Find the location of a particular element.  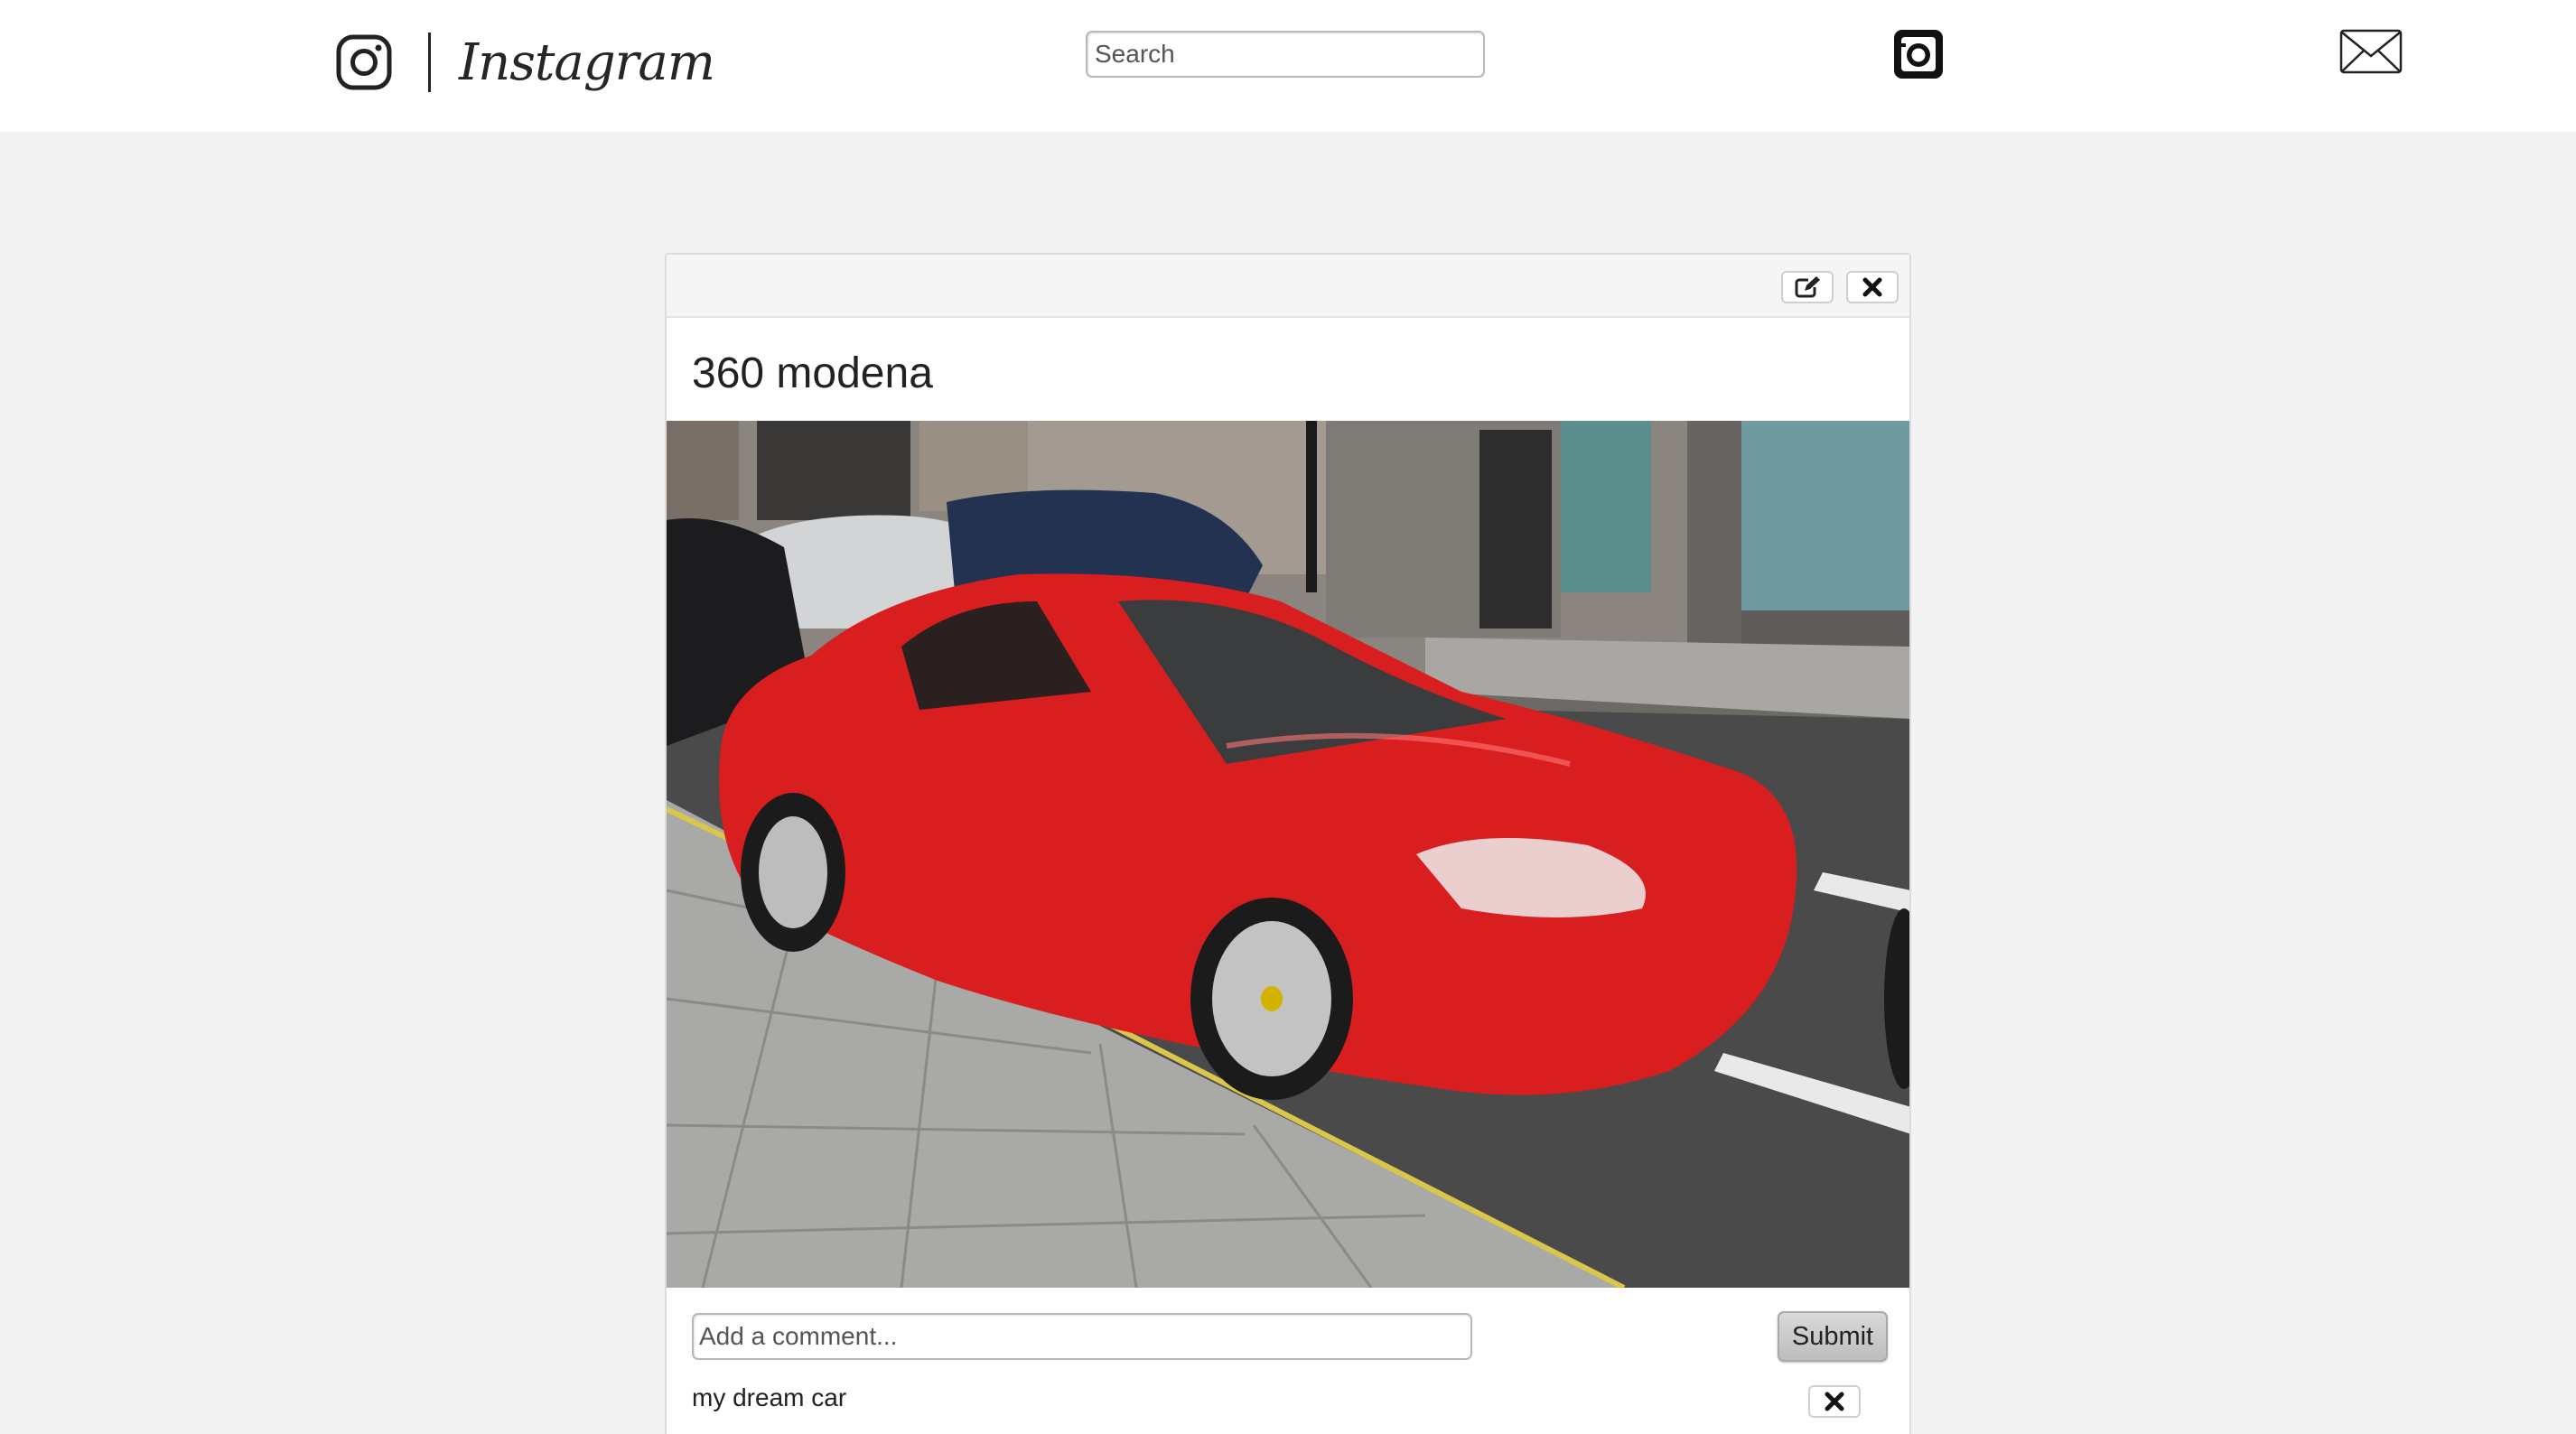

comment-text: my dream car is located at coordinates (770, 1397).